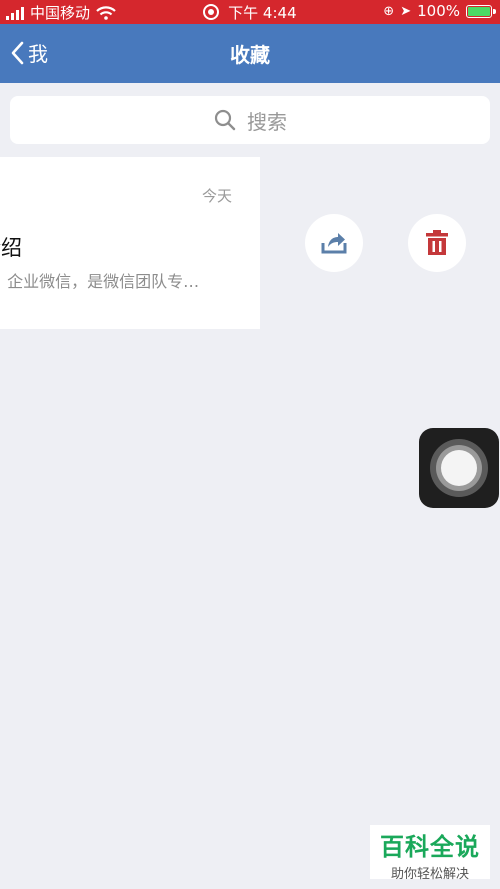  I want to click on search-placeholder: 搜索, so click(267, 121).